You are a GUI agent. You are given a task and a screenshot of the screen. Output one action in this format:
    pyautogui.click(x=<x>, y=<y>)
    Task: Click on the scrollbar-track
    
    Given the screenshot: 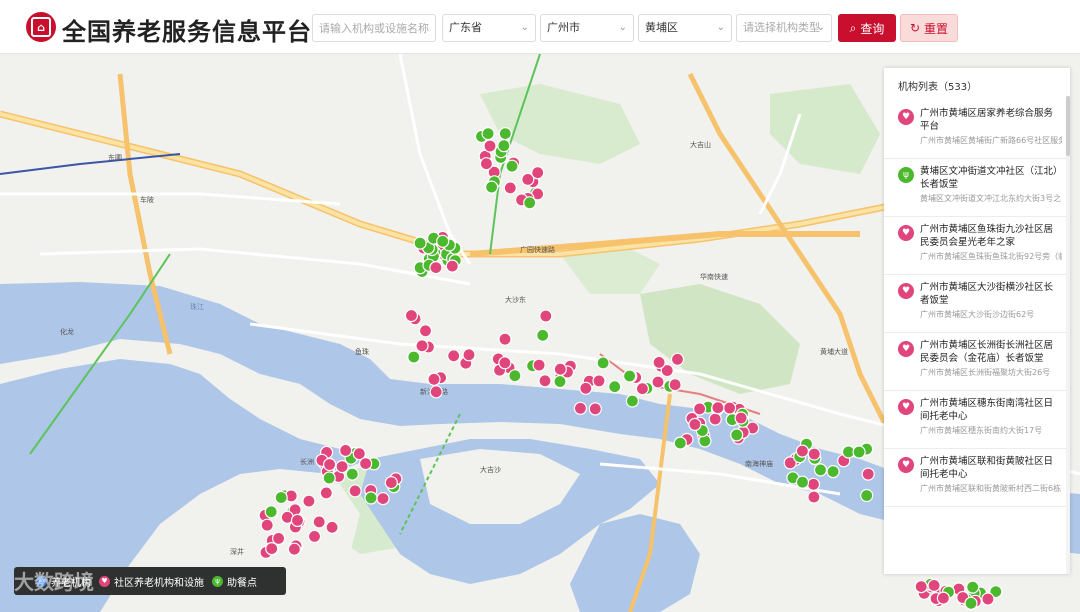 What is the action you would take?
    pyautogui.click(x=1068, y=335)
    